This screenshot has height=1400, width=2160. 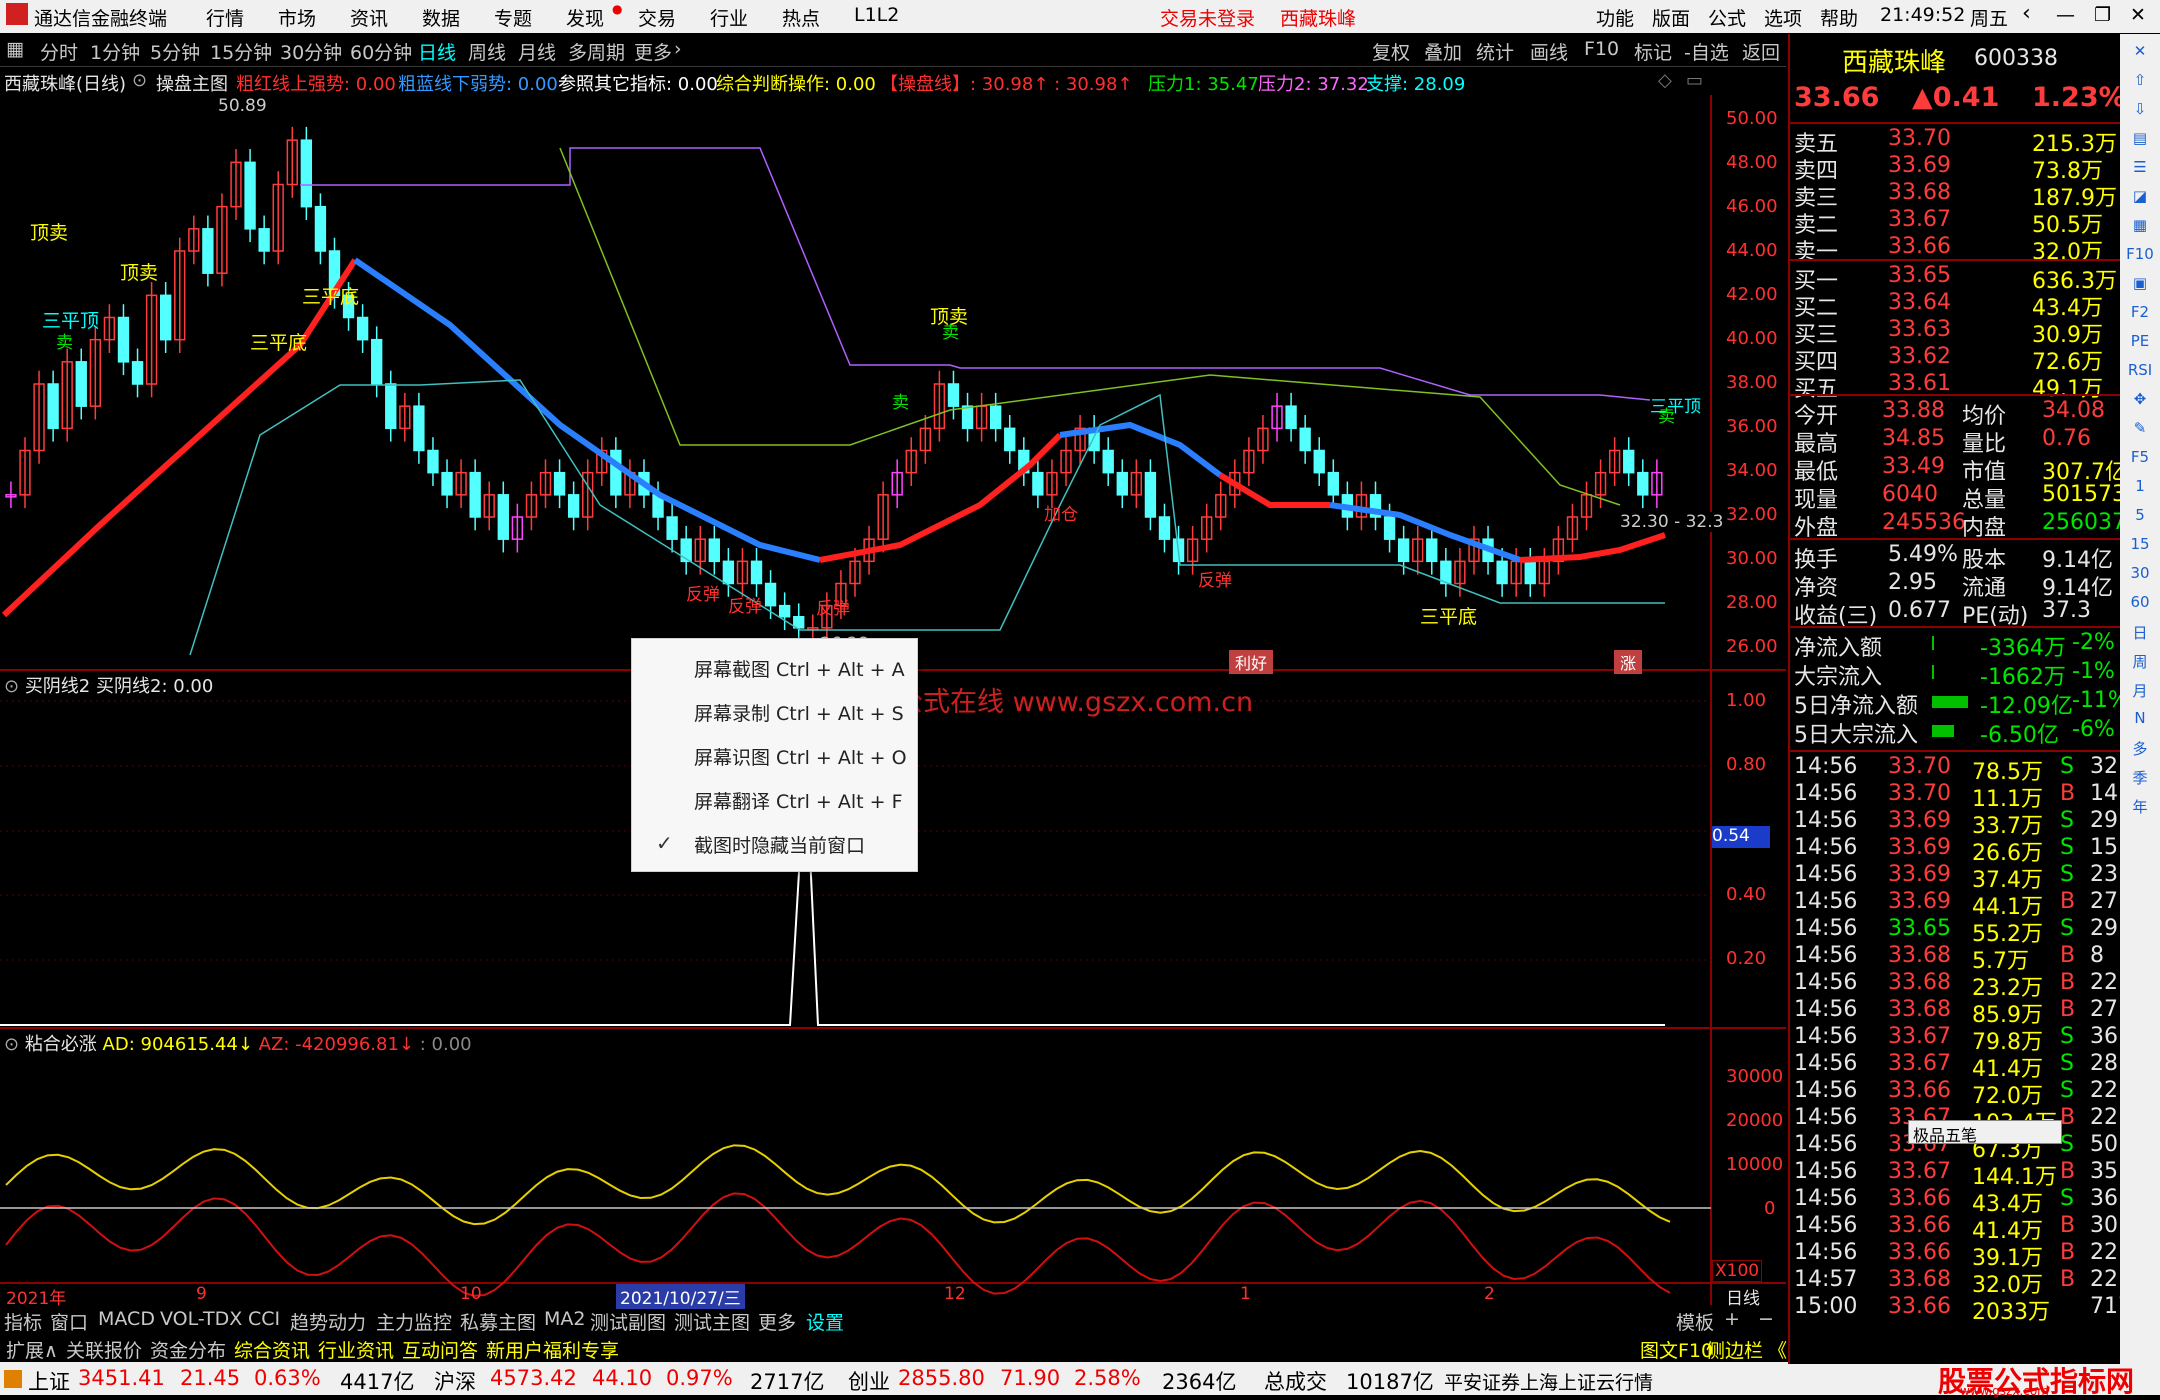 What do you see at coordinates (2140, 751) in the screenshot?
I see `period-shortcut-icon: 多` at bounding box center [2140, 751].